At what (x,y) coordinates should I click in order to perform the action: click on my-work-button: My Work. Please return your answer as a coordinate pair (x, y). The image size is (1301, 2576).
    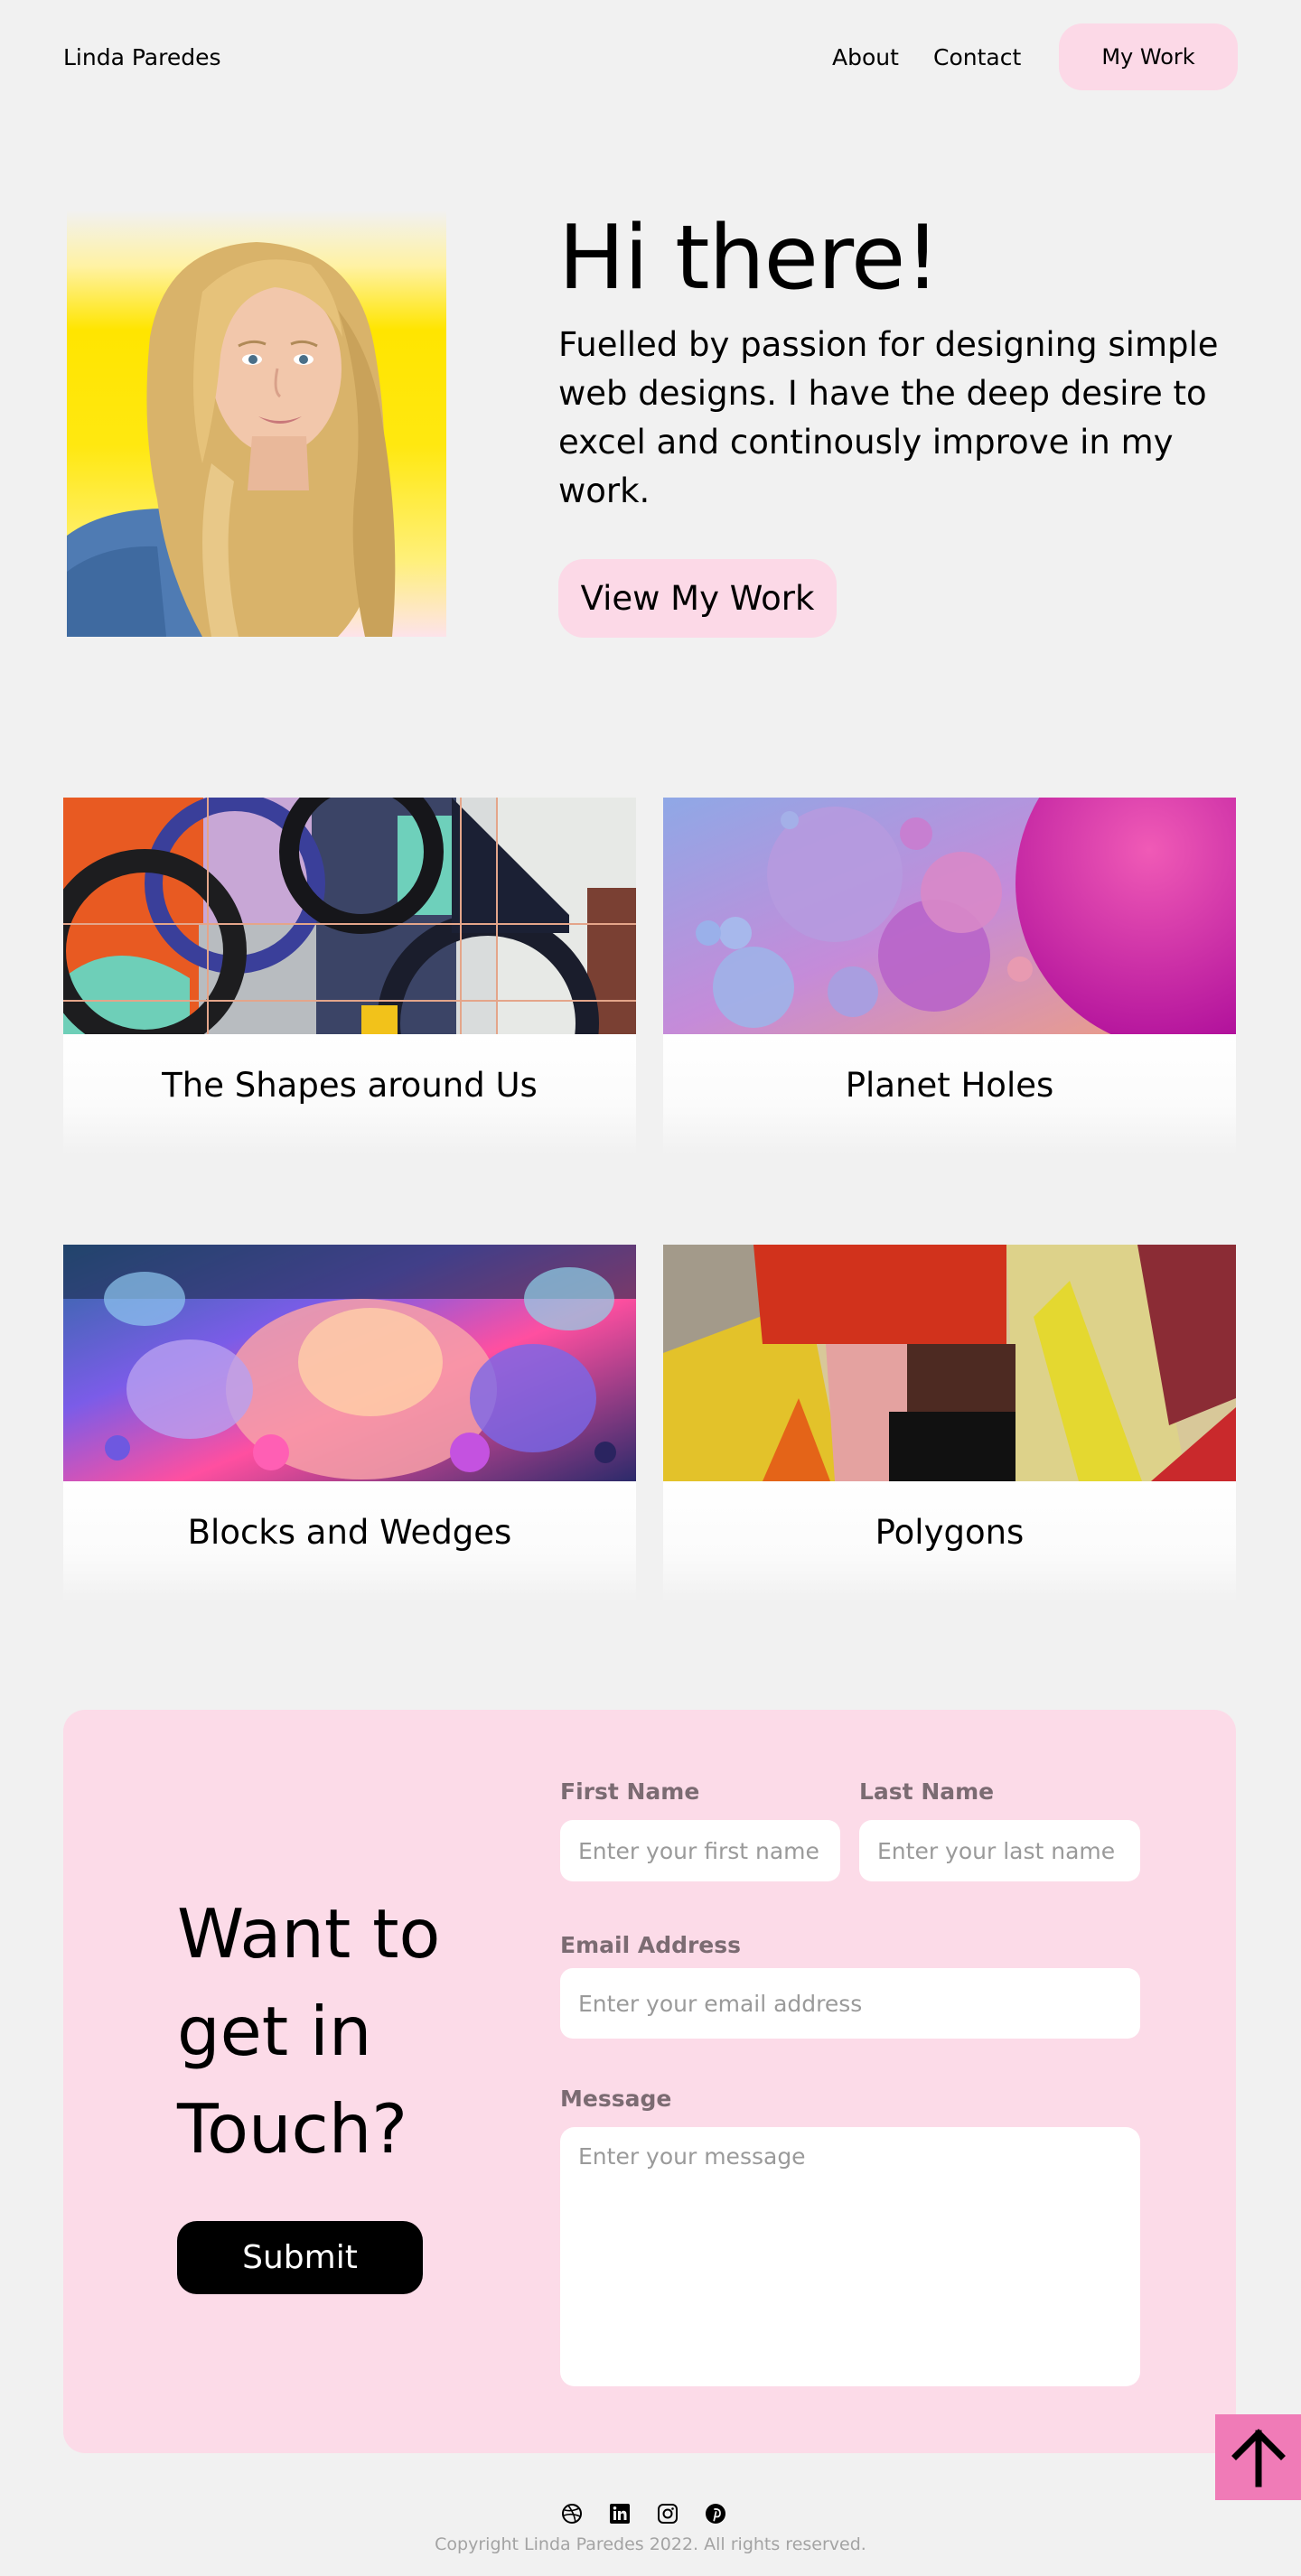
    Looking at the image, I should click on (1148, 56).